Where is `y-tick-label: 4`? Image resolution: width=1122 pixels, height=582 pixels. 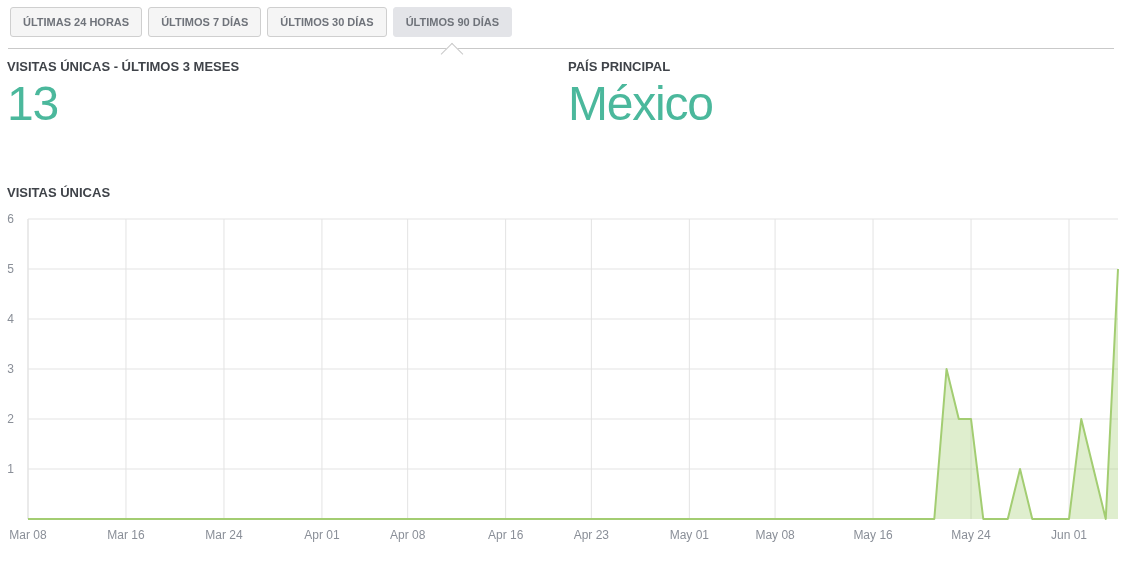 y-tick-label: 4 is located at coordinates (10, 319).